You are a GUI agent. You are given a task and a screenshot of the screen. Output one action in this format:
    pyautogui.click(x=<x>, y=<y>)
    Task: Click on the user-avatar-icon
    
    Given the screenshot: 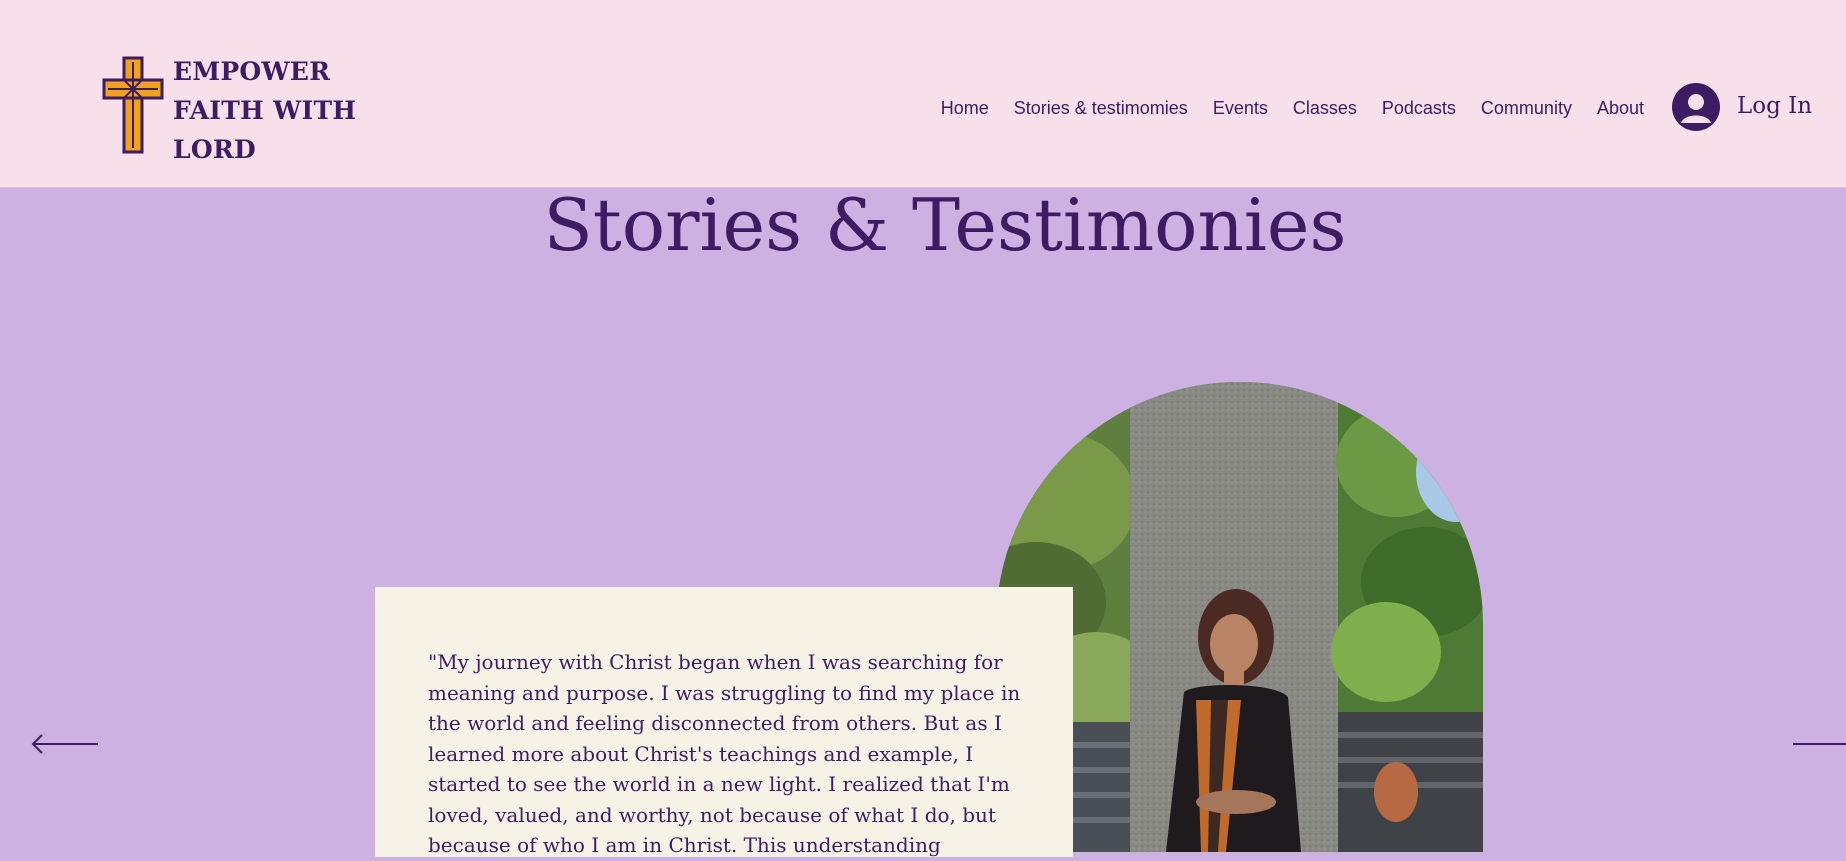 What is the action you would take?
    pyautogui.click(x=1696, y=107)
    